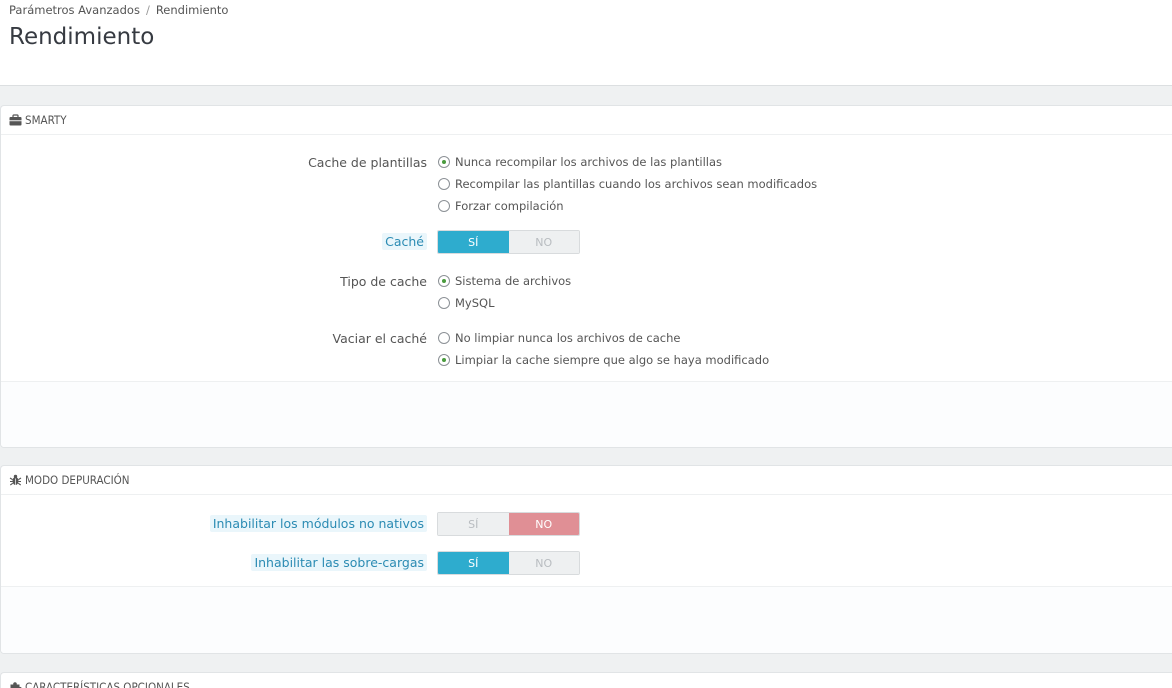 The image size is (1172, 688). What do you see at coordinates (543, 524) in the screenshot?
I see `disable-non-native-no: NO` at bounding box center [543, 524].